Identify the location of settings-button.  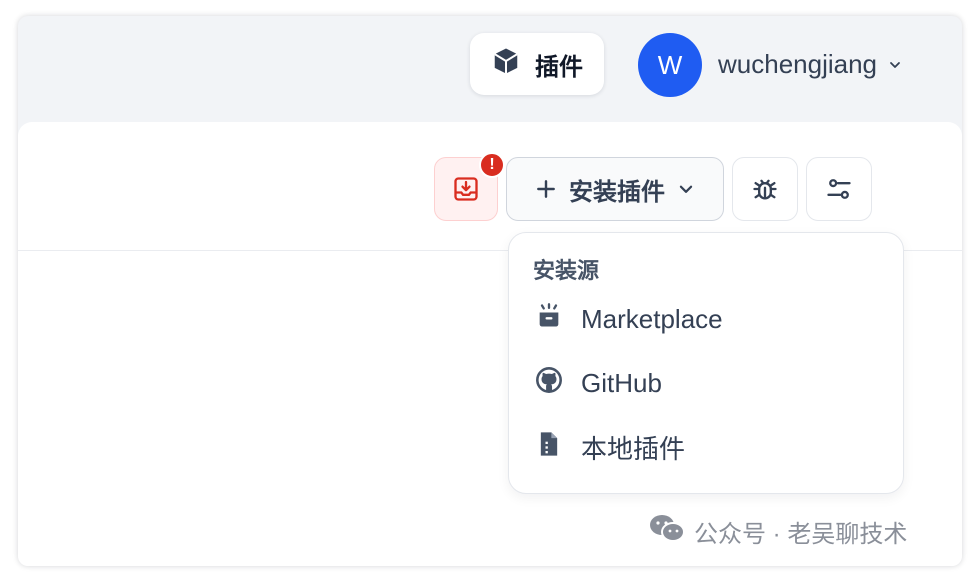
(839, 189).